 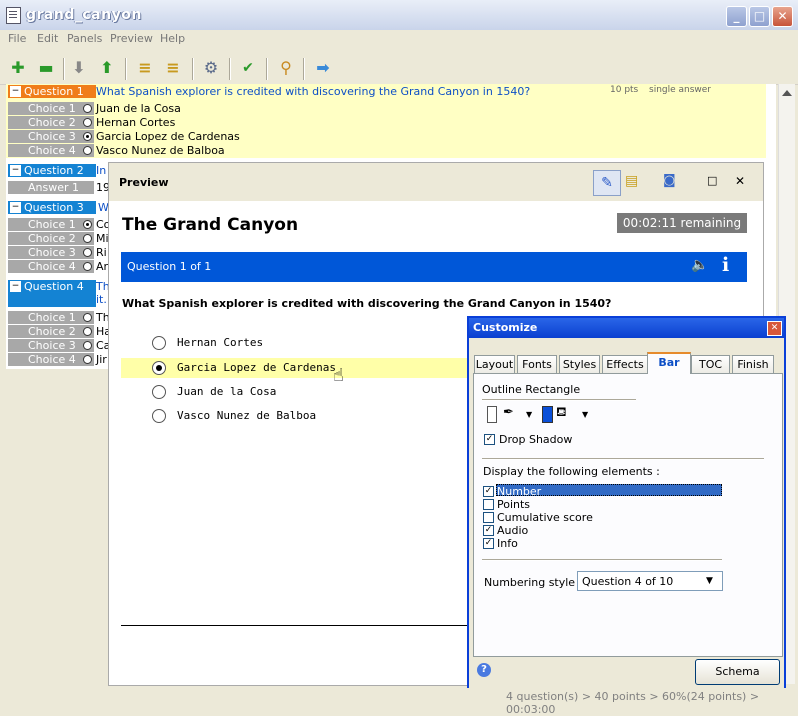 I want to click on close-button: ✕, so click(x=782, y=16).